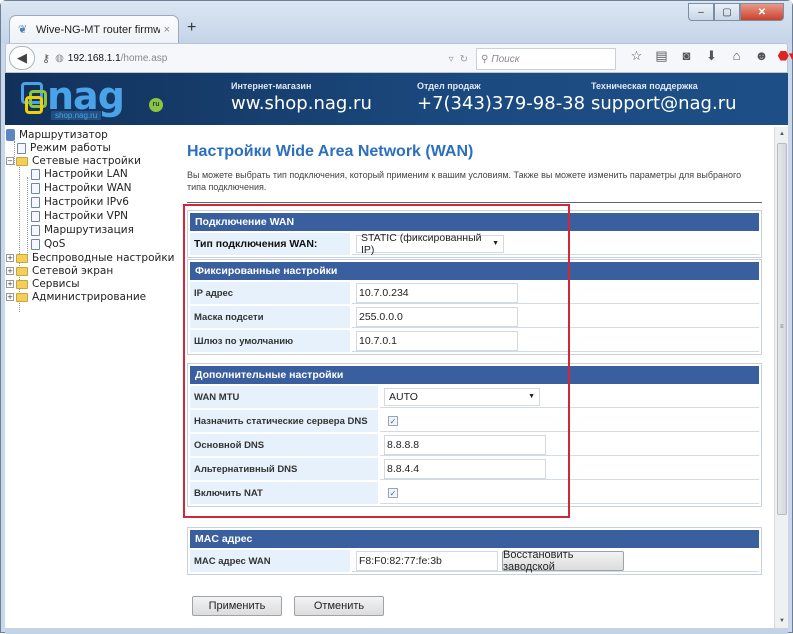 This screenshot has height=634, width=793. I want to click on sidebar-item-routing: Маршрутизация, so click(82, 230).